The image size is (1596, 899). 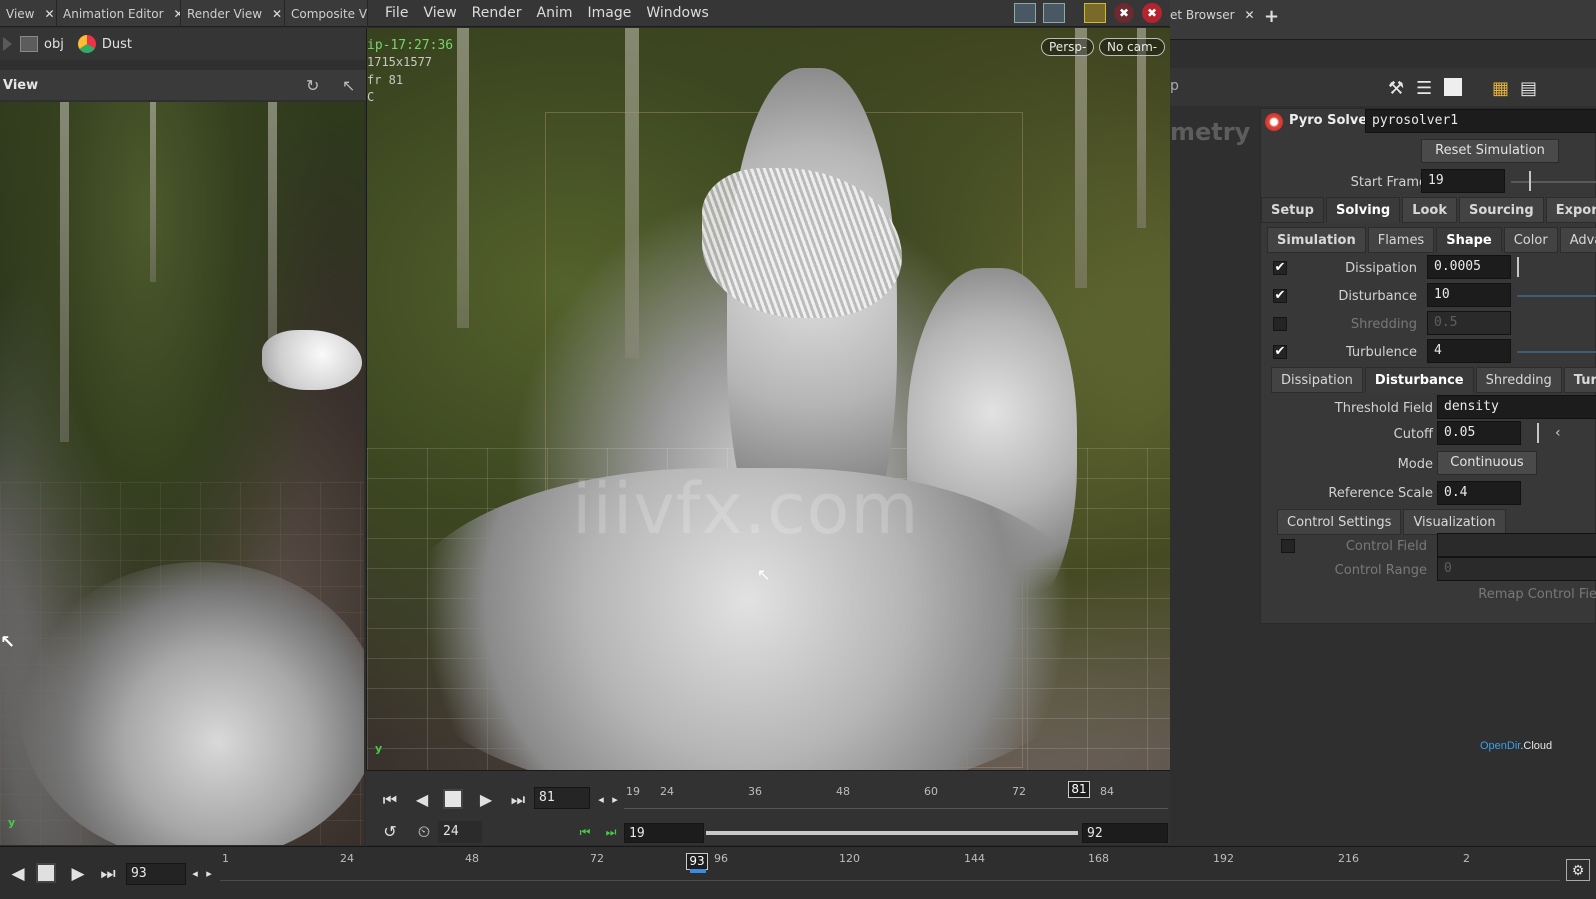 I want to click on current-frame-marker: 93, so click(x=697, y=861).